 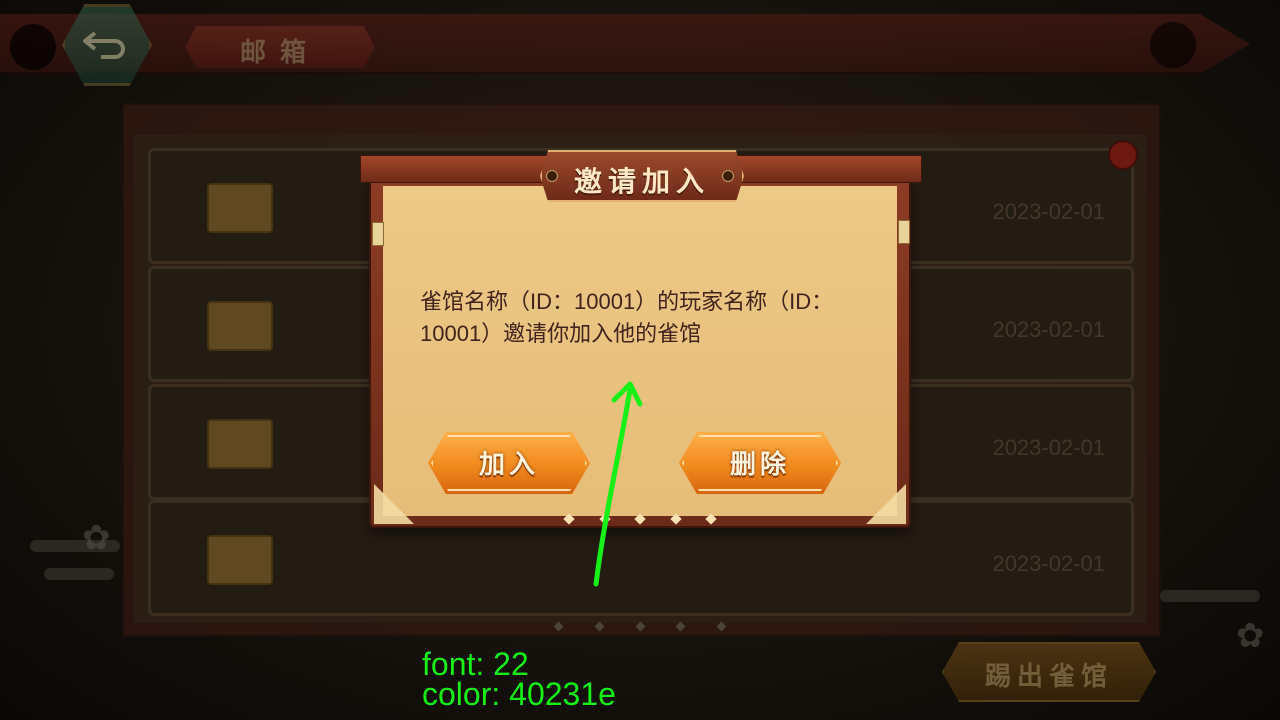 What do you see at coordinates (33, 47) in the screenshot?
I see `left-knob-decoration` at bounding box center [33, 47].